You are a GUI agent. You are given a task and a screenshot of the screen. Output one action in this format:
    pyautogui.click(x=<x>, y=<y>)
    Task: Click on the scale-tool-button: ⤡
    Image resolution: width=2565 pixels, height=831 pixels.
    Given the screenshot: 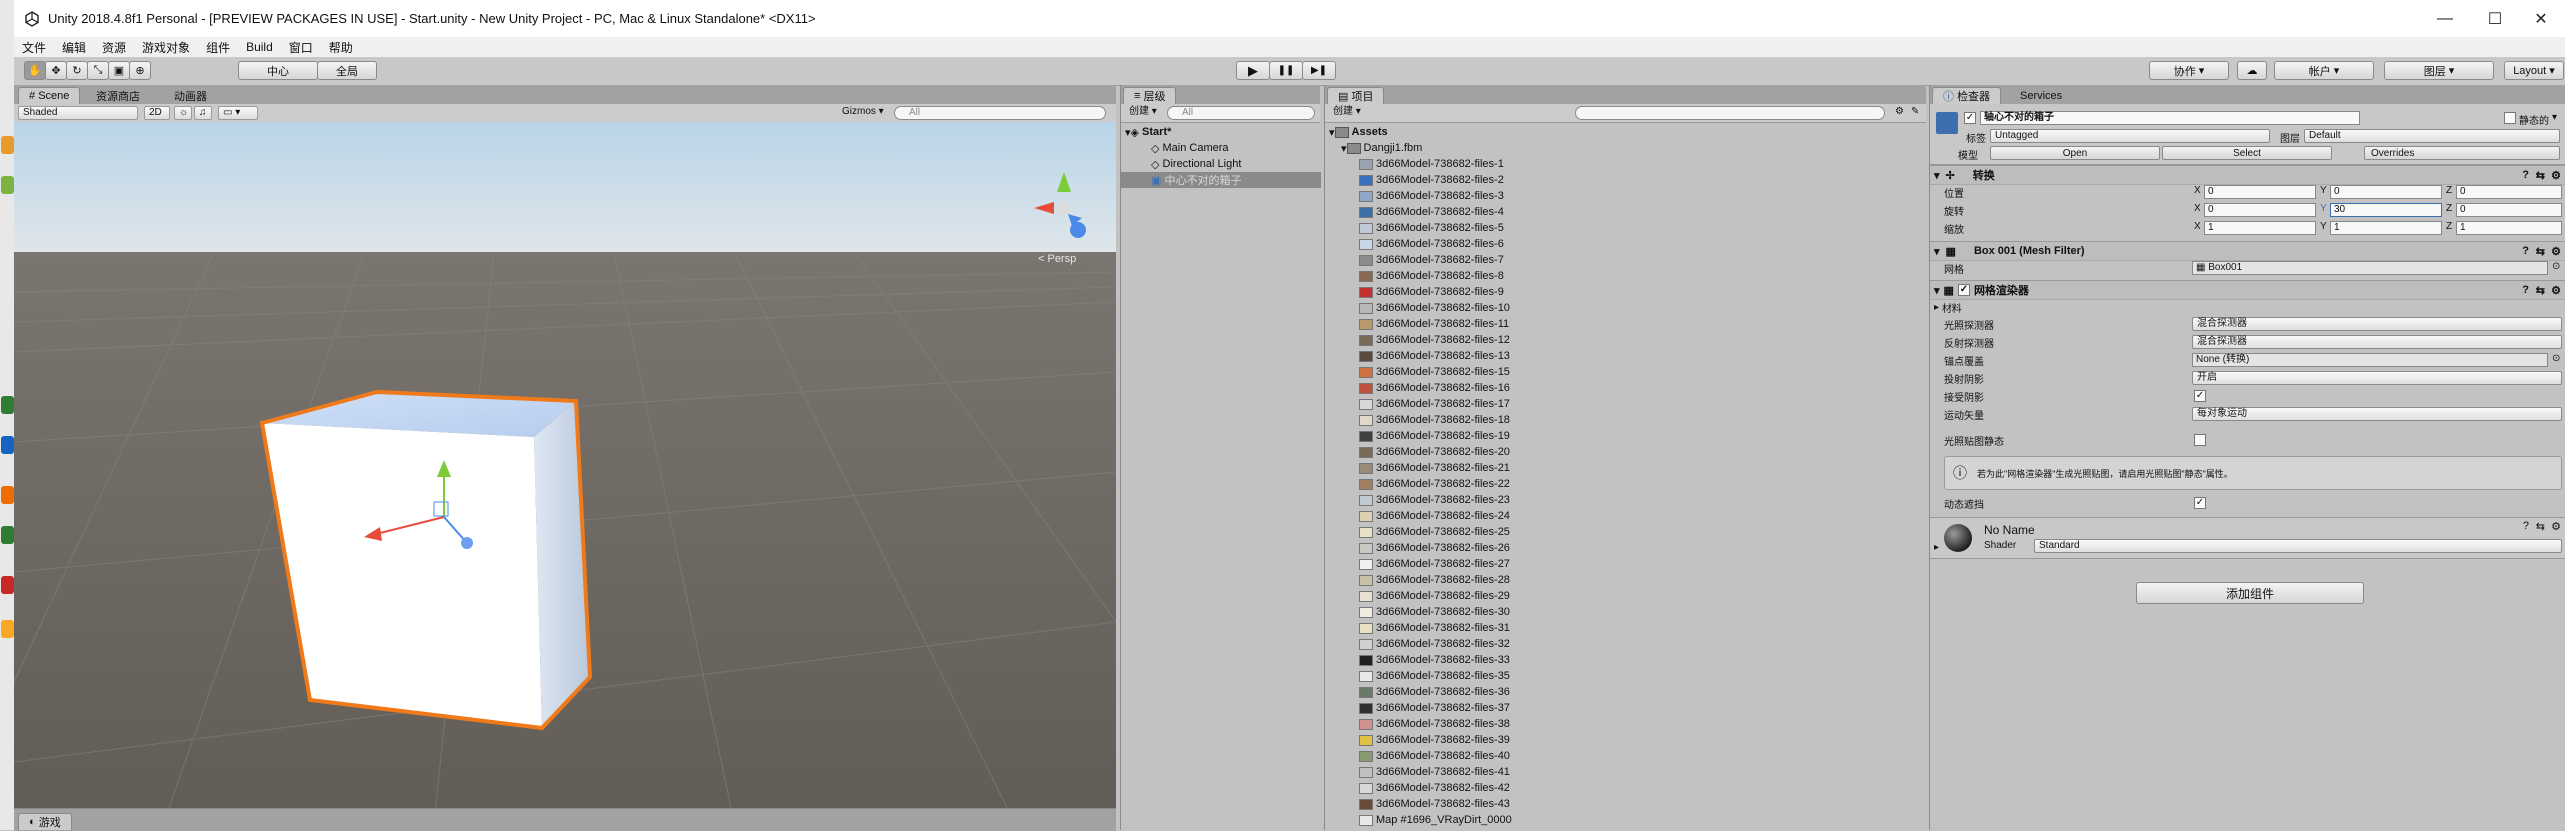 What is the action you would take?
    pyautogui.click(x=98, y=70)
    